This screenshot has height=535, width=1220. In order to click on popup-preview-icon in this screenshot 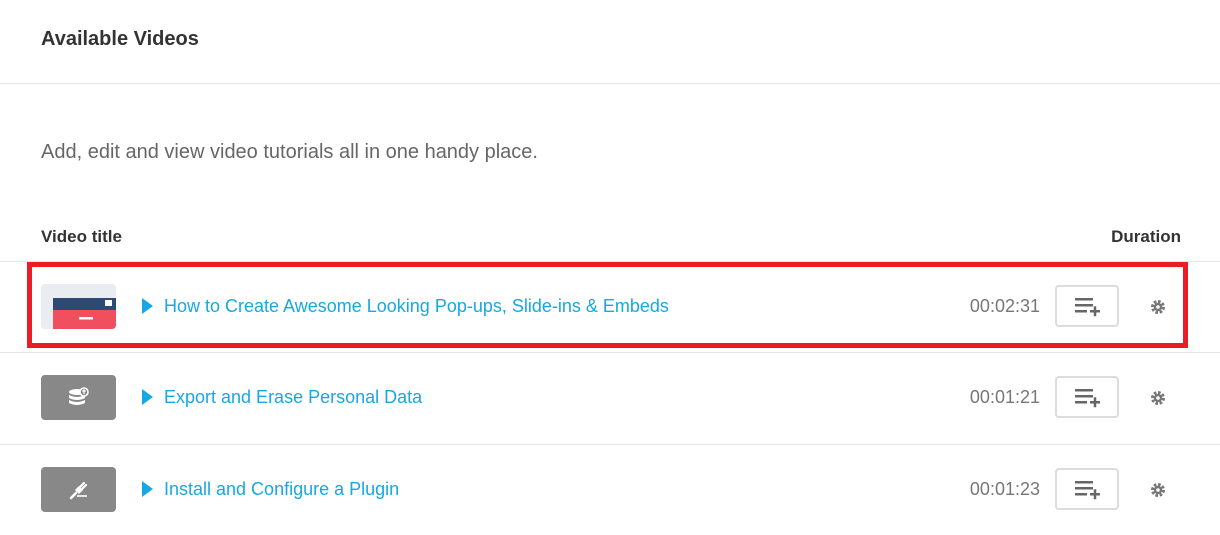, I will do `click(78, 306)`.